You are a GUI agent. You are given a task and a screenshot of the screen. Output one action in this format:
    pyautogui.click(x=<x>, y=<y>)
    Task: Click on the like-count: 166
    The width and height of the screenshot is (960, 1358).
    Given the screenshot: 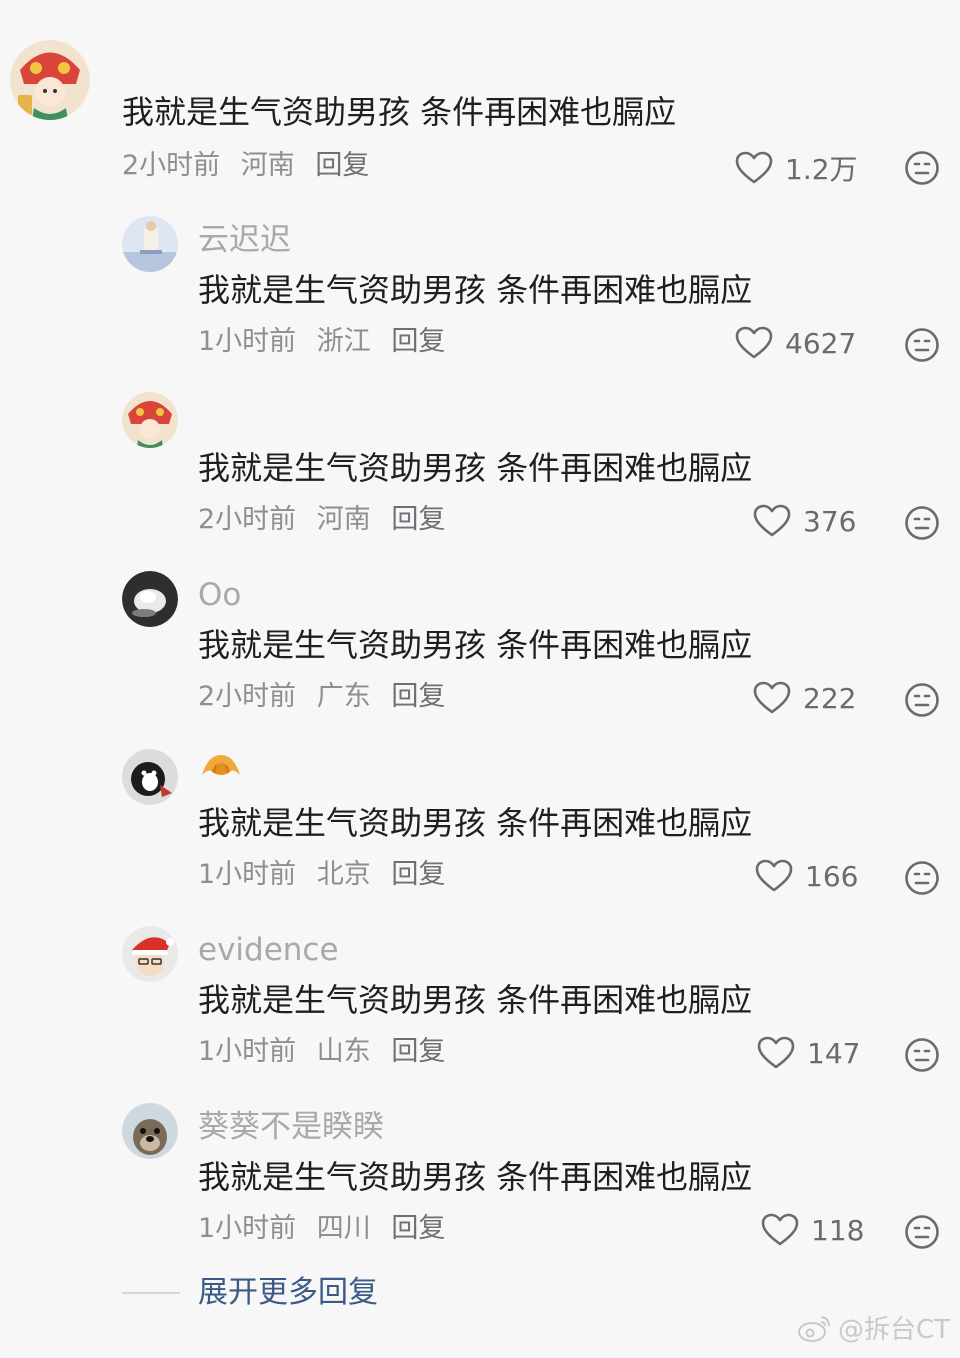 What is the action you would take?
    pyautogui.click(x=832, y=876)
    